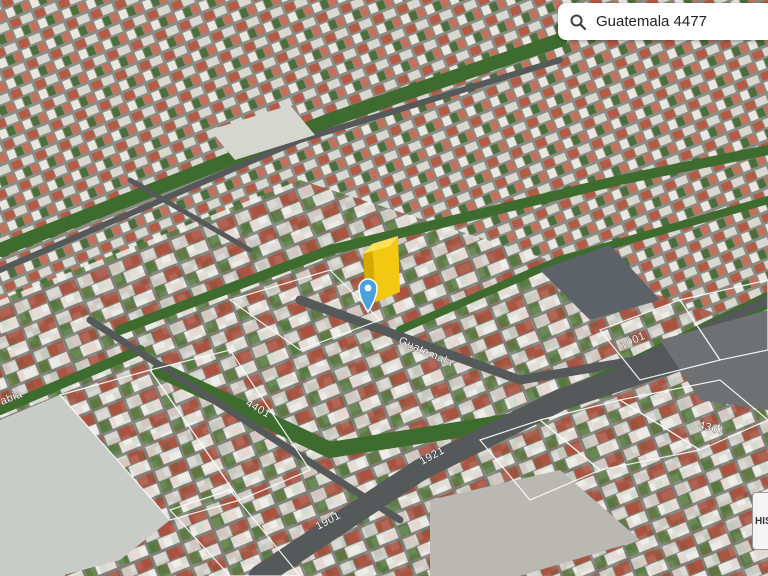 The image size is (768, 576). What do you see at coordinates (579, 22) in the screenshot?
I see `search-icon` at bounding box center [579, 22].